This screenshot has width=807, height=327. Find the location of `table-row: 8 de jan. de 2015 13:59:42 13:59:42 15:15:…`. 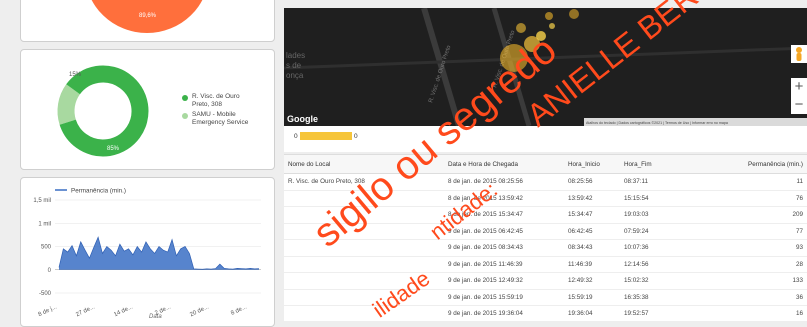

table-row: 8 de jan. de 2015 13:59:42 13:59:42 15:15:… is located at coordinates (545, 198).